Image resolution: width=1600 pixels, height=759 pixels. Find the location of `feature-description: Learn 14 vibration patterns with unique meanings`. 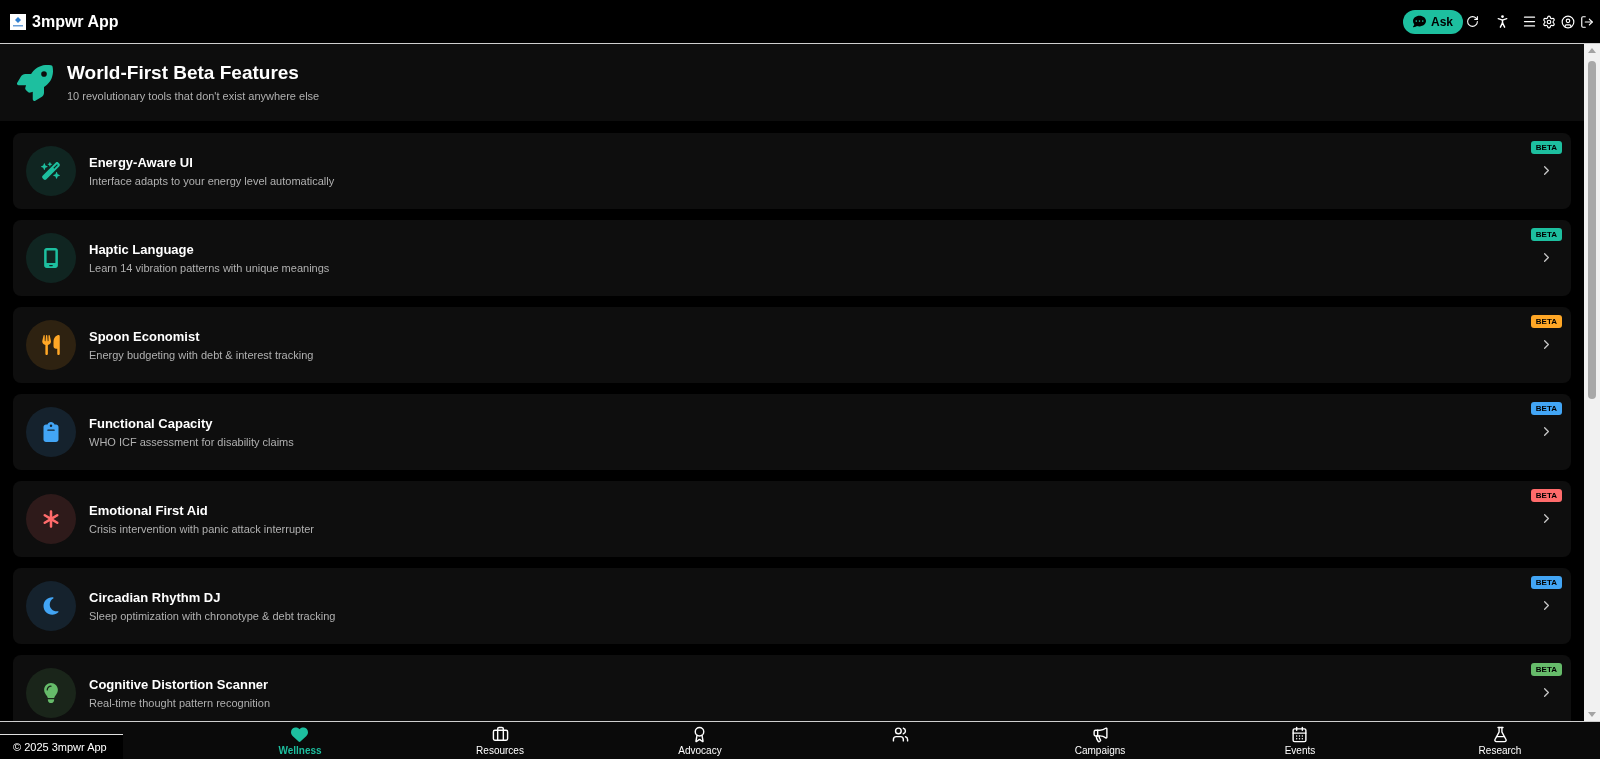

feature-description: Learn 14 vibration patterns with unique meanings is located at coordinates (210, 267).